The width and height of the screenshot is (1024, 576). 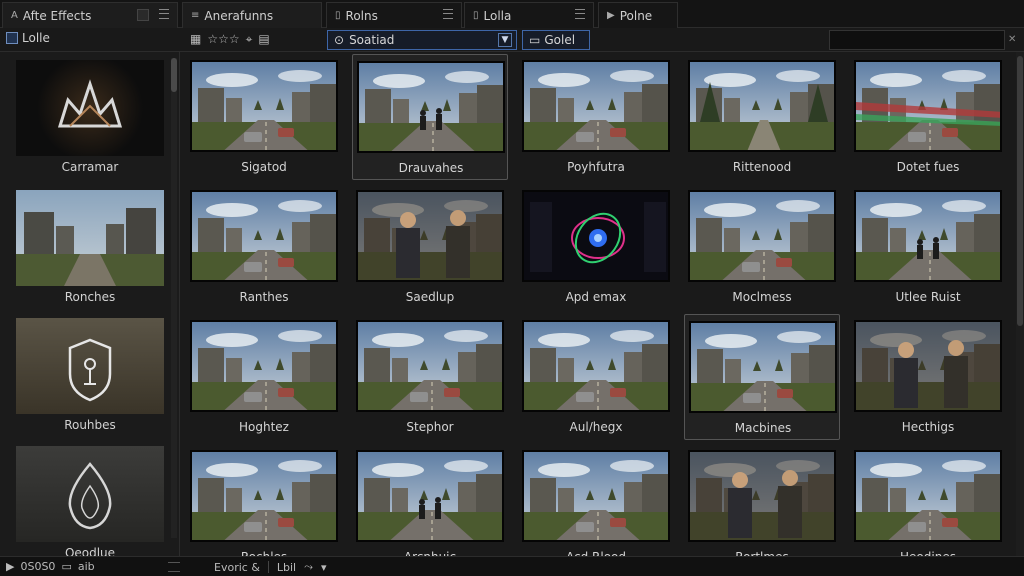 I want to click on chevron-down-icon: ▾, so click(x=324, y=567).